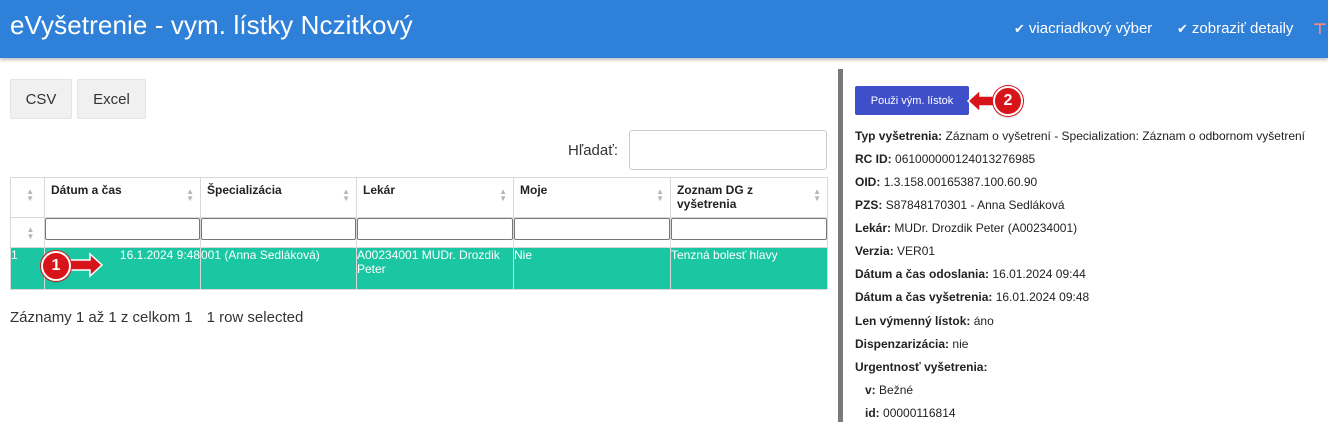  What do you see at coordinates (592, 268) in the screenshot?
I see `cell-mine: Nie` at bounding box center [592, 268].